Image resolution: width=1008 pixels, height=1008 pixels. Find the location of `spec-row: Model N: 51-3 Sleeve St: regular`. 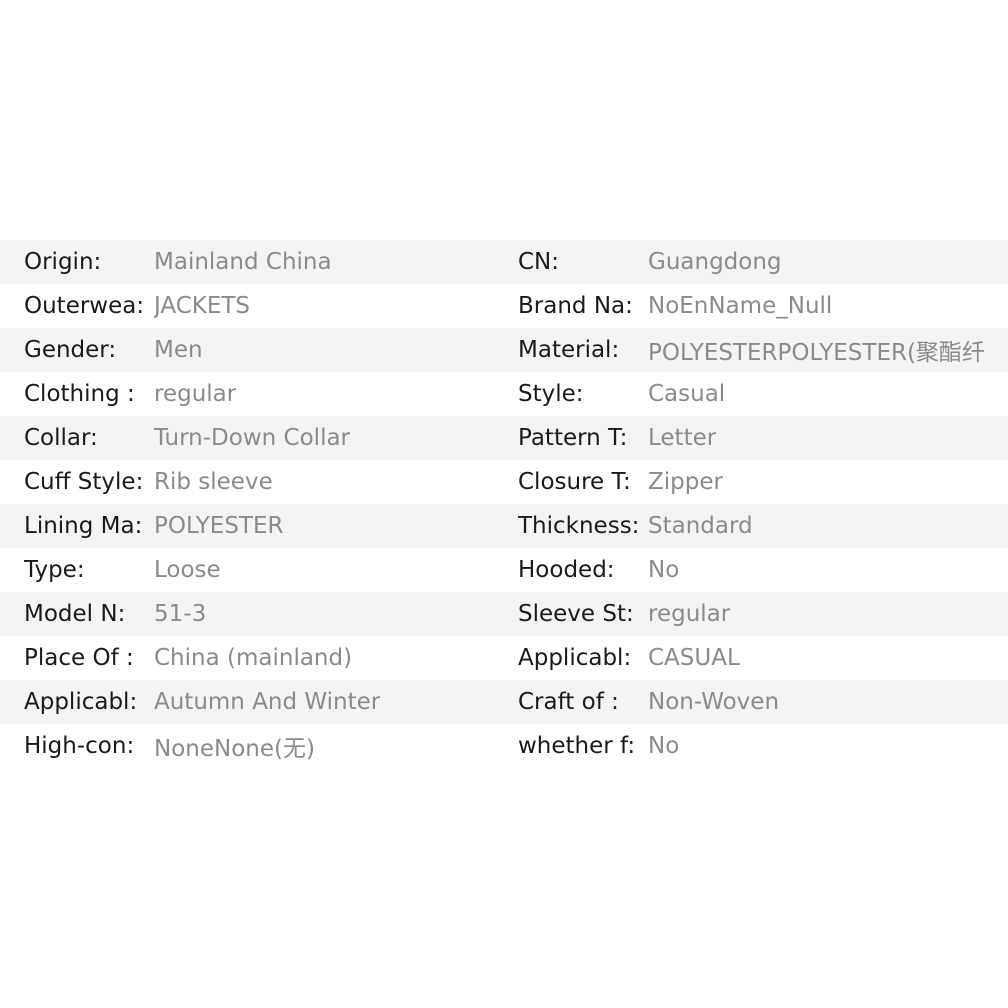

spec-row: Model N: 51-3 Sleeve St: regular is located at coordinates (504, 614).